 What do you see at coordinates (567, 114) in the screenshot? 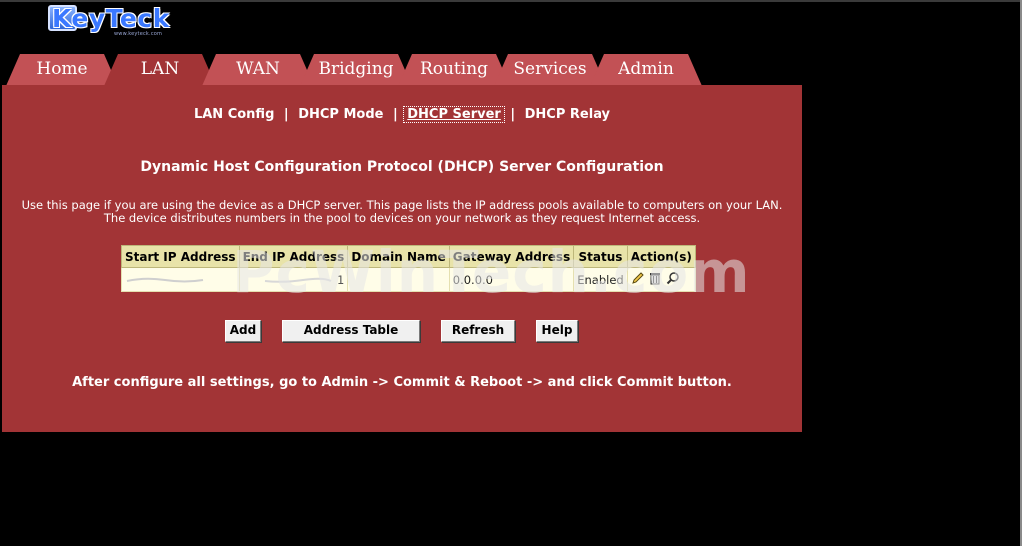
I see `subnav-dhcp-relay: DHCP Relay` at bounding box center [567, 114].